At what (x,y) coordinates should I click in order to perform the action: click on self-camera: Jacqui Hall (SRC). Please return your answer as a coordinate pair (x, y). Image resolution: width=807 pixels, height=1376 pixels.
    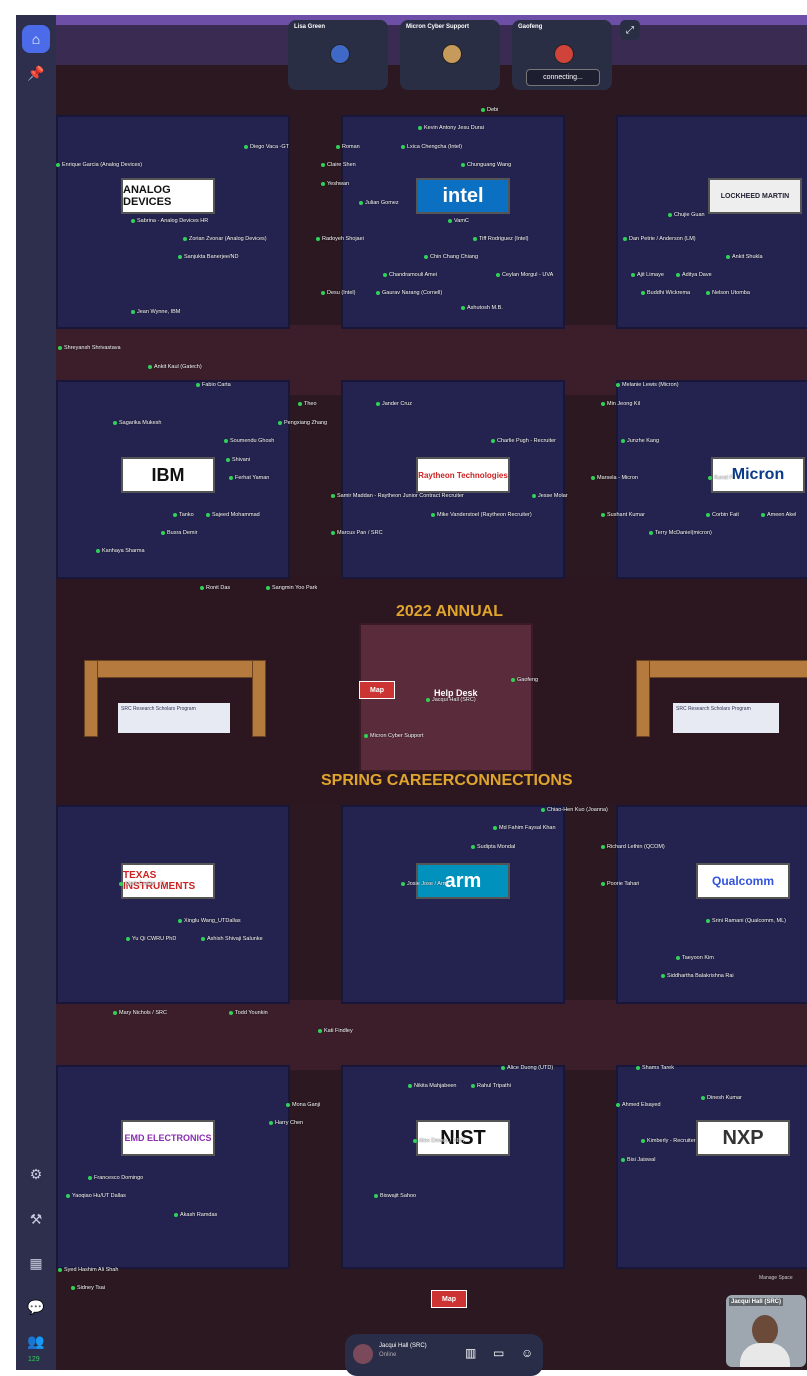
    Looking at the image, I should click on (766, 1331).